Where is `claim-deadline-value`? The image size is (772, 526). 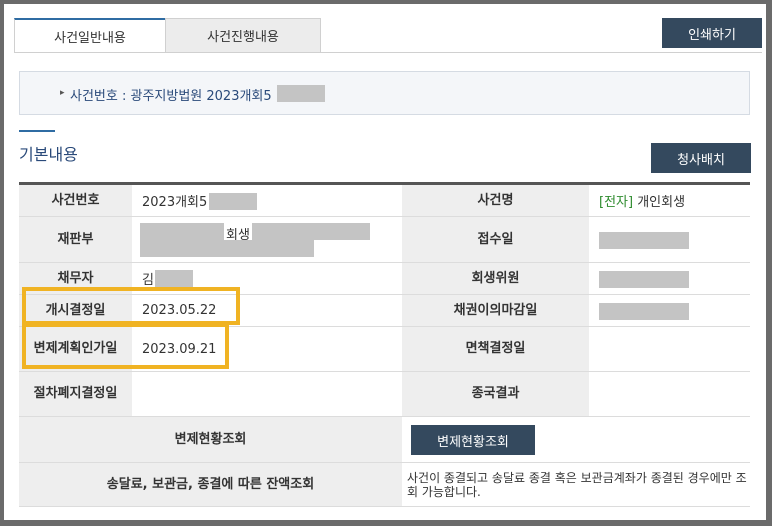
claim-deadline-value is located at coordinates (669, 310).